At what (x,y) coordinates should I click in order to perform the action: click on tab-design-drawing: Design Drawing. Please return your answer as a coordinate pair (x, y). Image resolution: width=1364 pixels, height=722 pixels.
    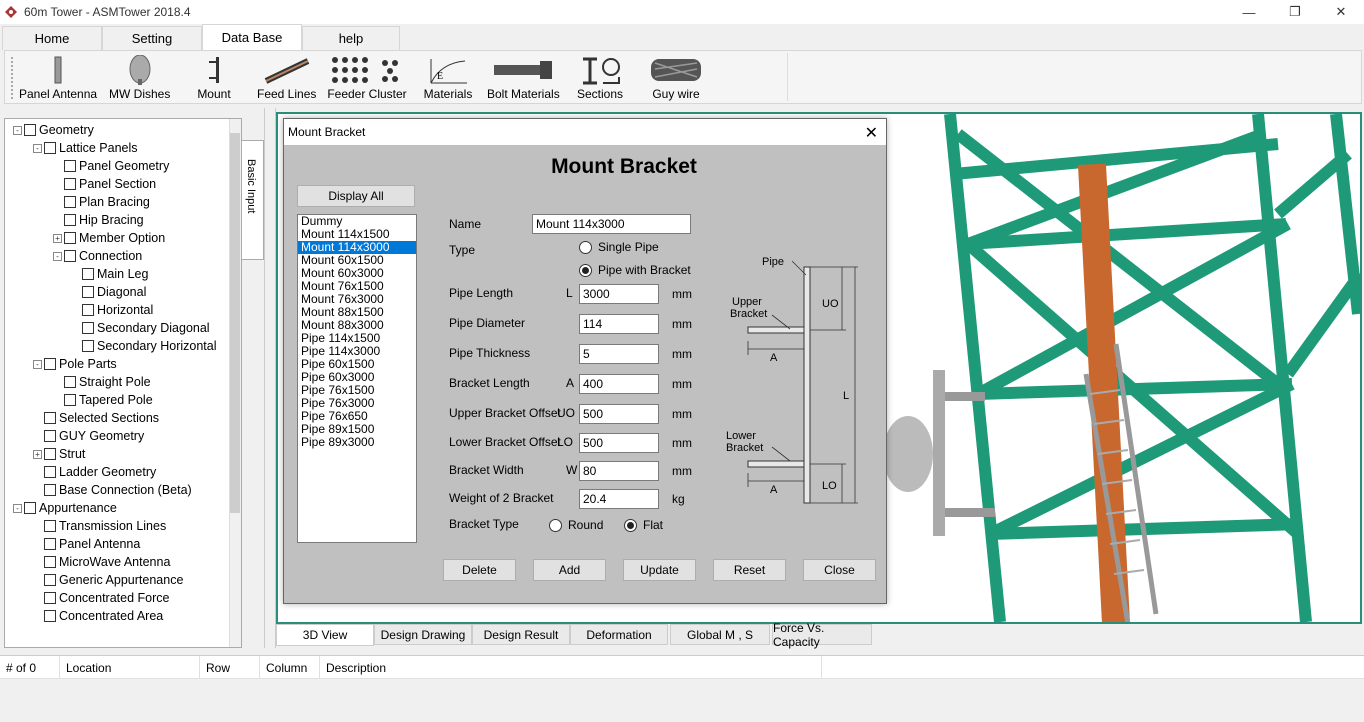
    Looking at the image, I should click on (423, 634).